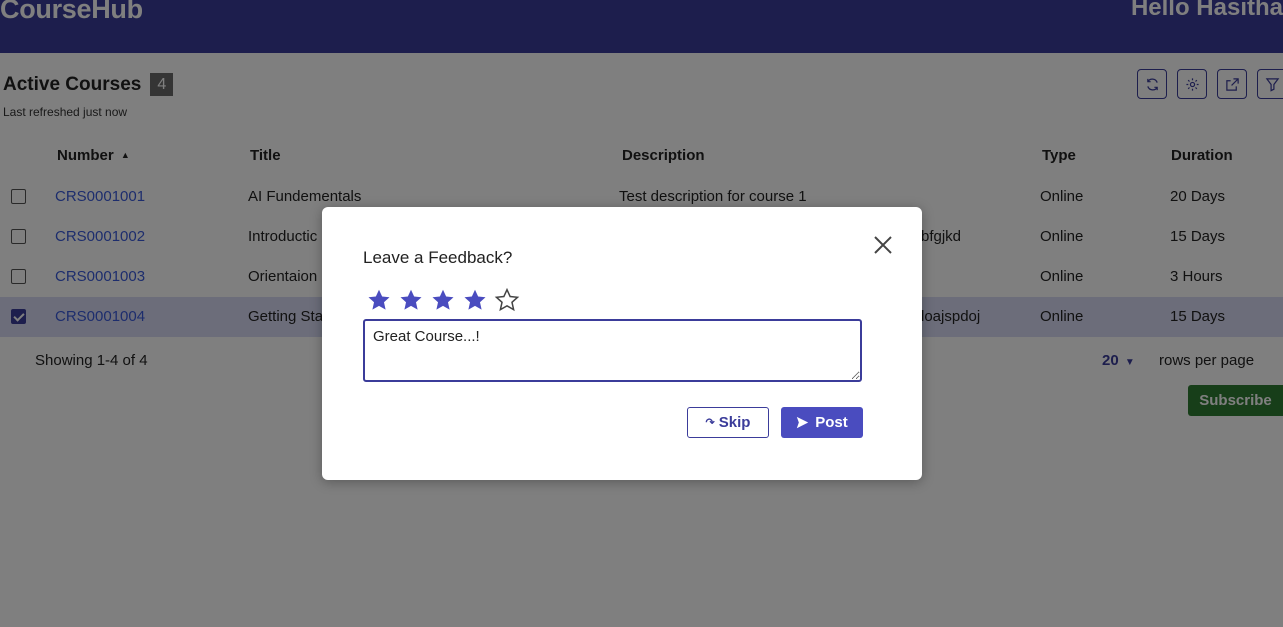  What do you see at coordinates (710, 423) in the screenshot?
I see `skip-icon: ↷` at bounding box center [710, 423].